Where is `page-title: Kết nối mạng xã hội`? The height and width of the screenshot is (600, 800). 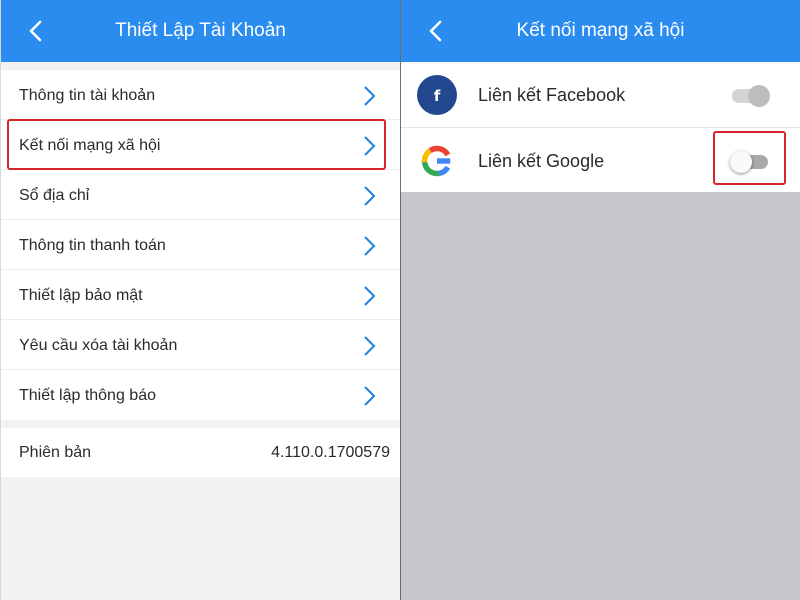
page-title: Kết nối mạng xã hội is located at coordinates (600, 30).